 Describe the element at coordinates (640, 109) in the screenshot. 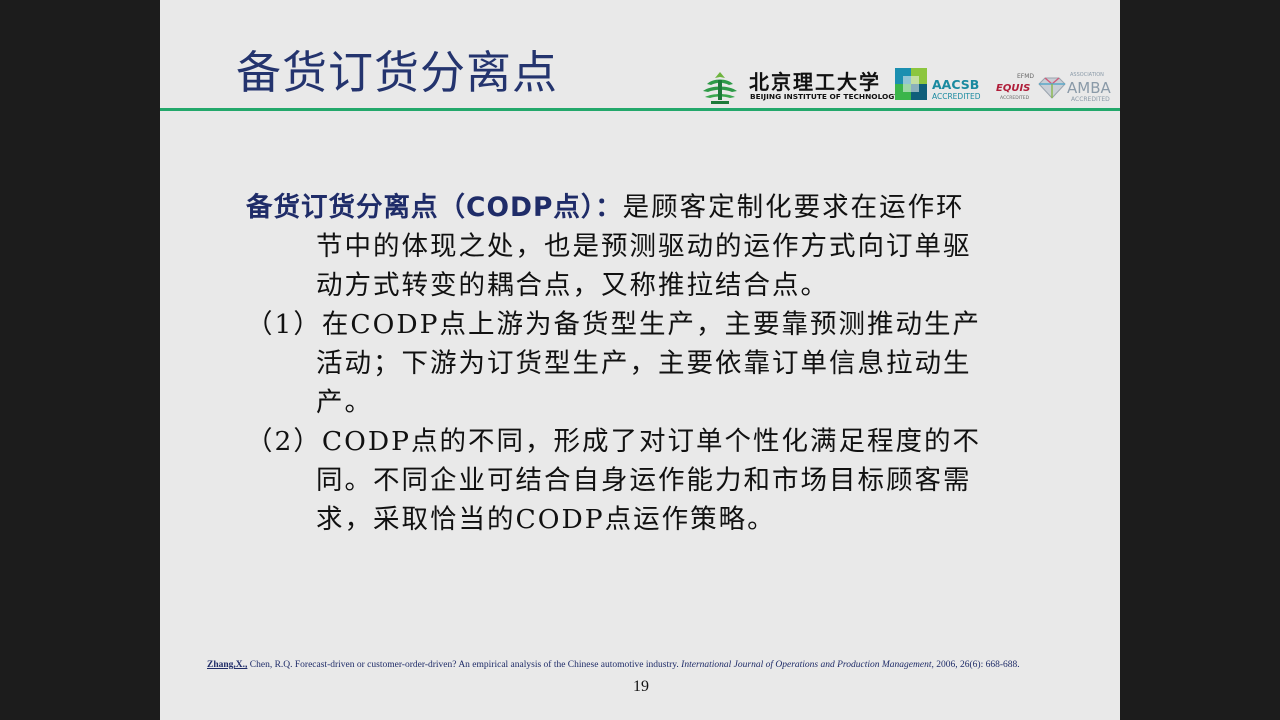

I see `title-divider` at that location.